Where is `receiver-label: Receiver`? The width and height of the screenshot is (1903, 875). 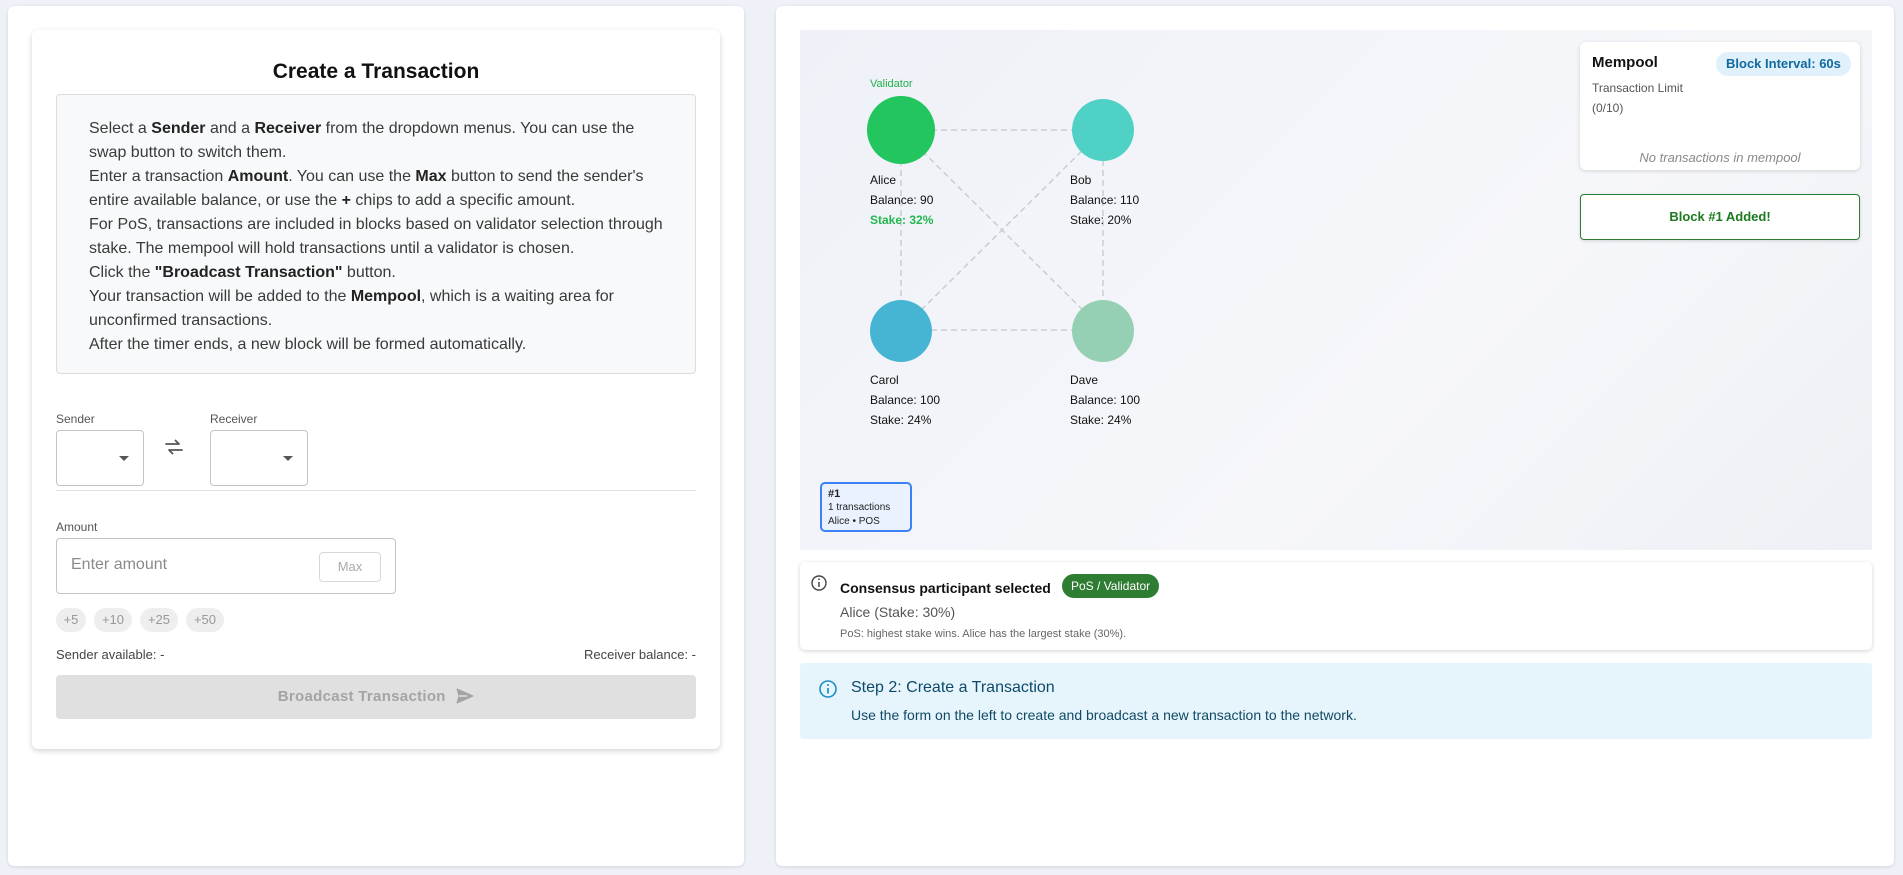 receiver-label: Receiver is located at coordinates (234, 419).